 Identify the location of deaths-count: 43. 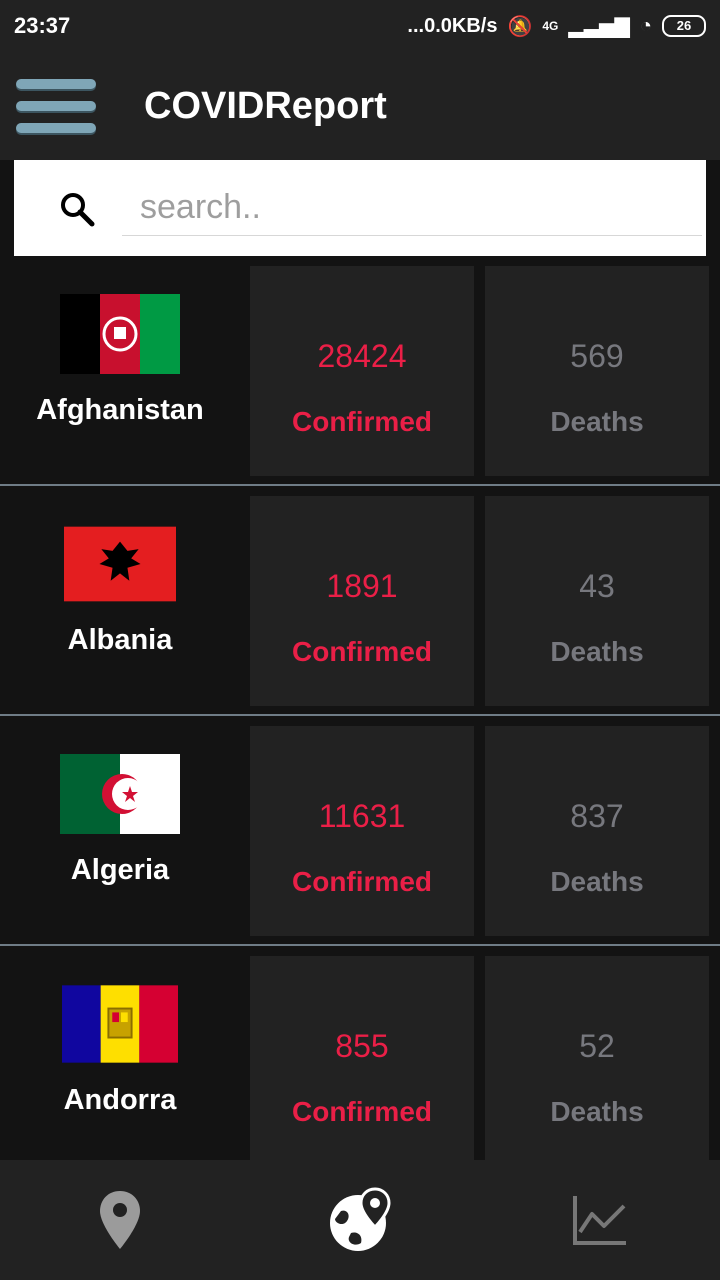
(597, 586).